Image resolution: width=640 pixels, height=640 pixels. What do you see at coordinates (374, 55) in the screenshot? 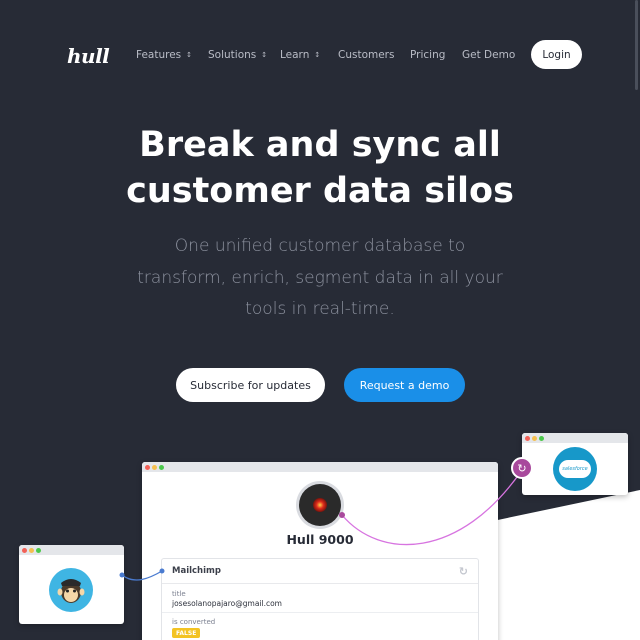
I see `nav-item-customers: Customers` at bounding box center [374, 55].